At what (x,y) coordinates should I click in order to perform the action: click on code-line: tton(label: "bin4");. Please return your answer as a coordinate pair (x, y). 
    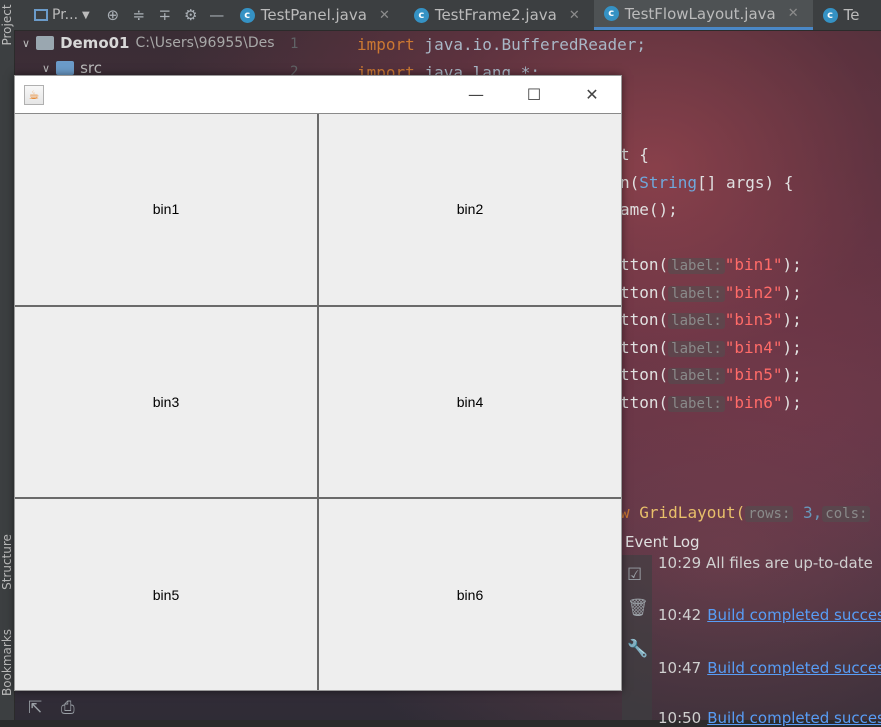
    Looking at the image, I should click on (711, 347).